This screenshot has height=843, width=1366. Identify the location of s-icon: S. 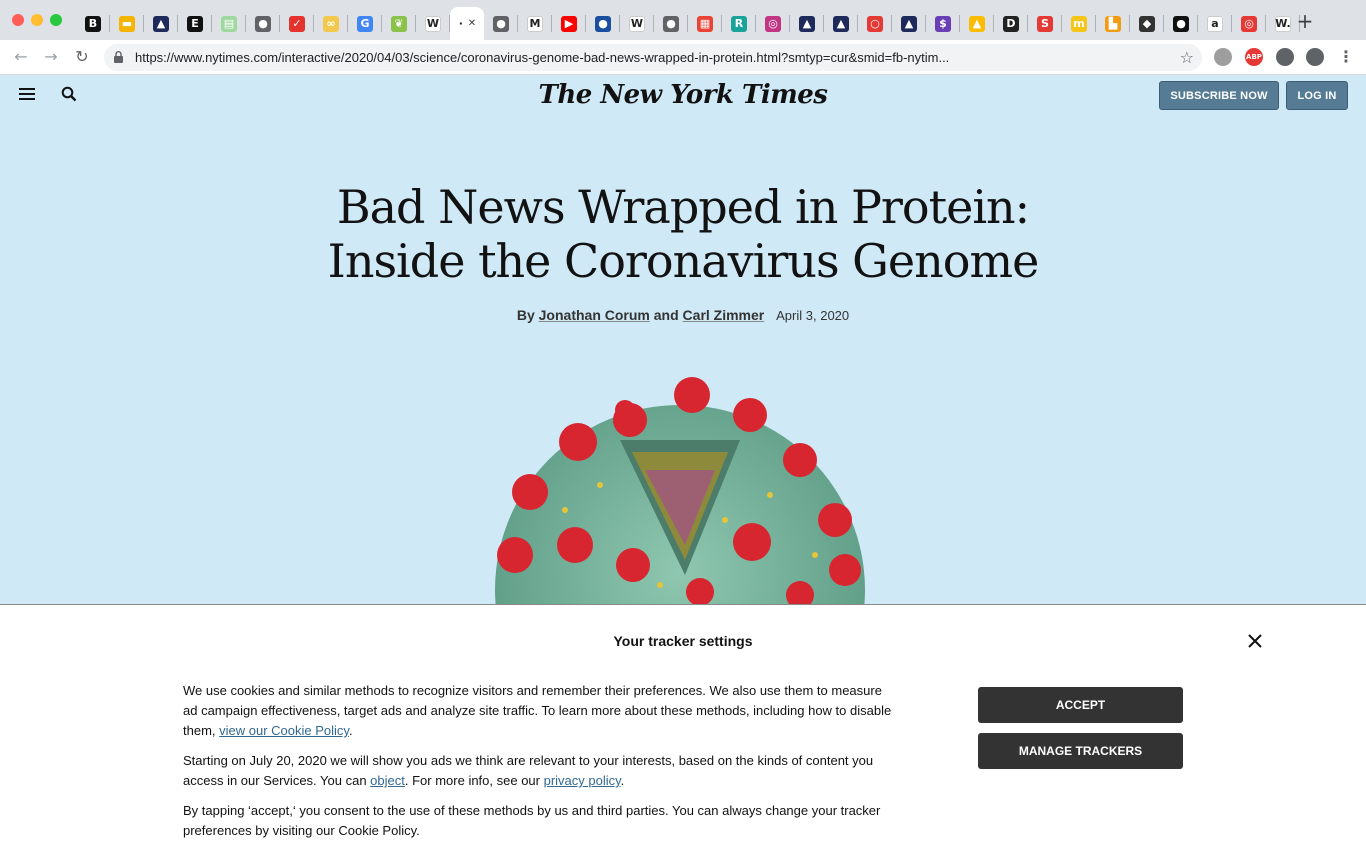
(1045, 23).